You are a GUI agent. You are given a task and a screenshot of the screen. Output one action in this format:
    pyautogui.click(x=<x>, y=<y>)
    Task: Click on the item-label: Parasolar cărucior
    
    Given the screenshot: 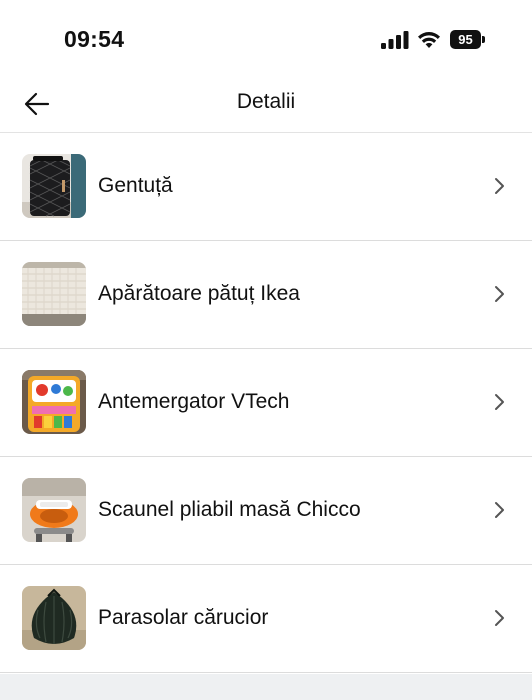 What is the action you would take?
    pyautogui.click(x=183, y=617)
    